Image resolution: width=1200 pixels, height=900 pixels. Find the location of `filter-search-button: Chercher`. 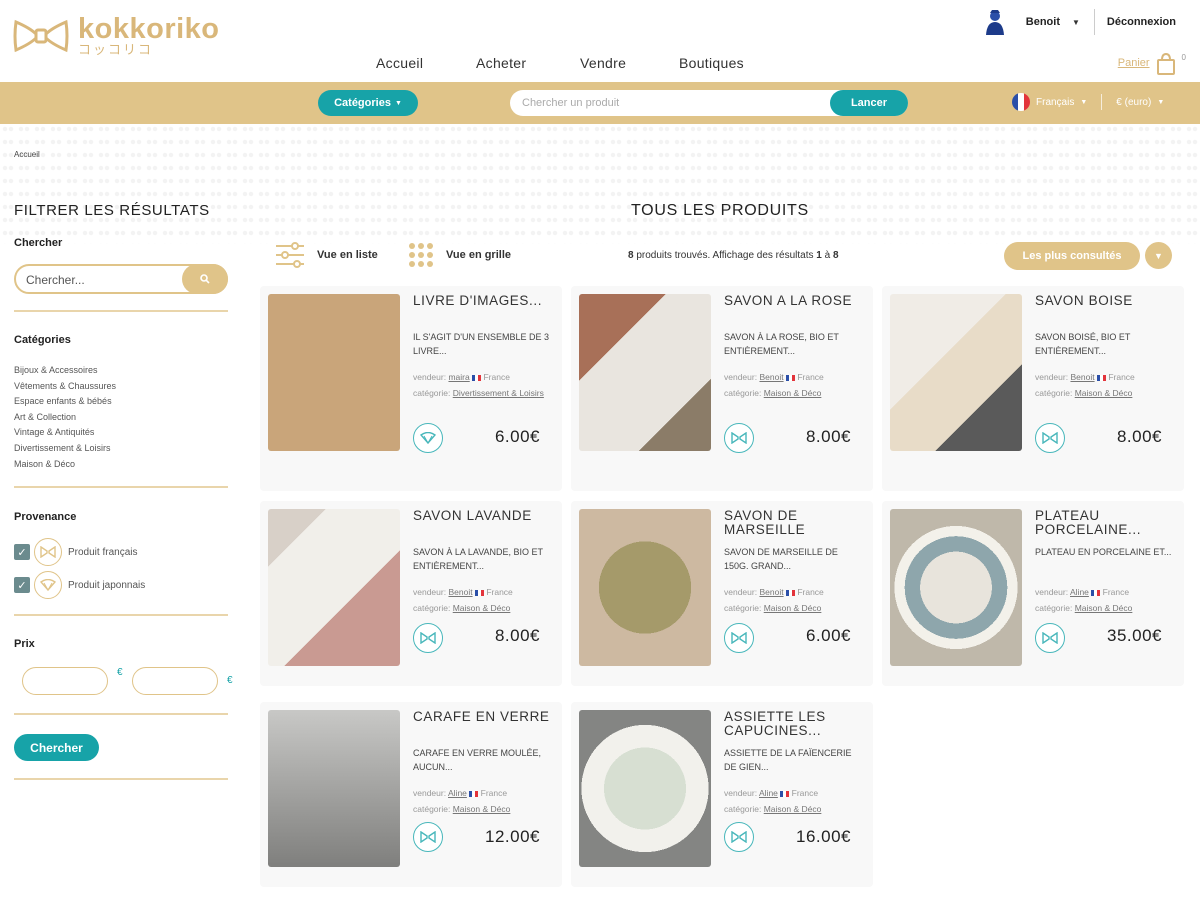

filter-search-button: Chercher is located at coordinates (56, 747).